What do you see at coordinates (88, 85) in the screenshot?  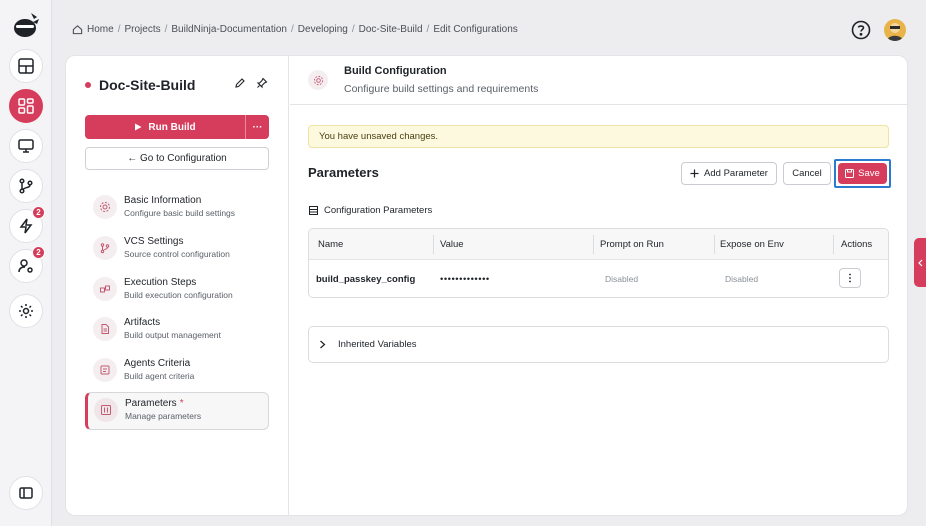 I see `status-dot` at bounding box center [88, 85].